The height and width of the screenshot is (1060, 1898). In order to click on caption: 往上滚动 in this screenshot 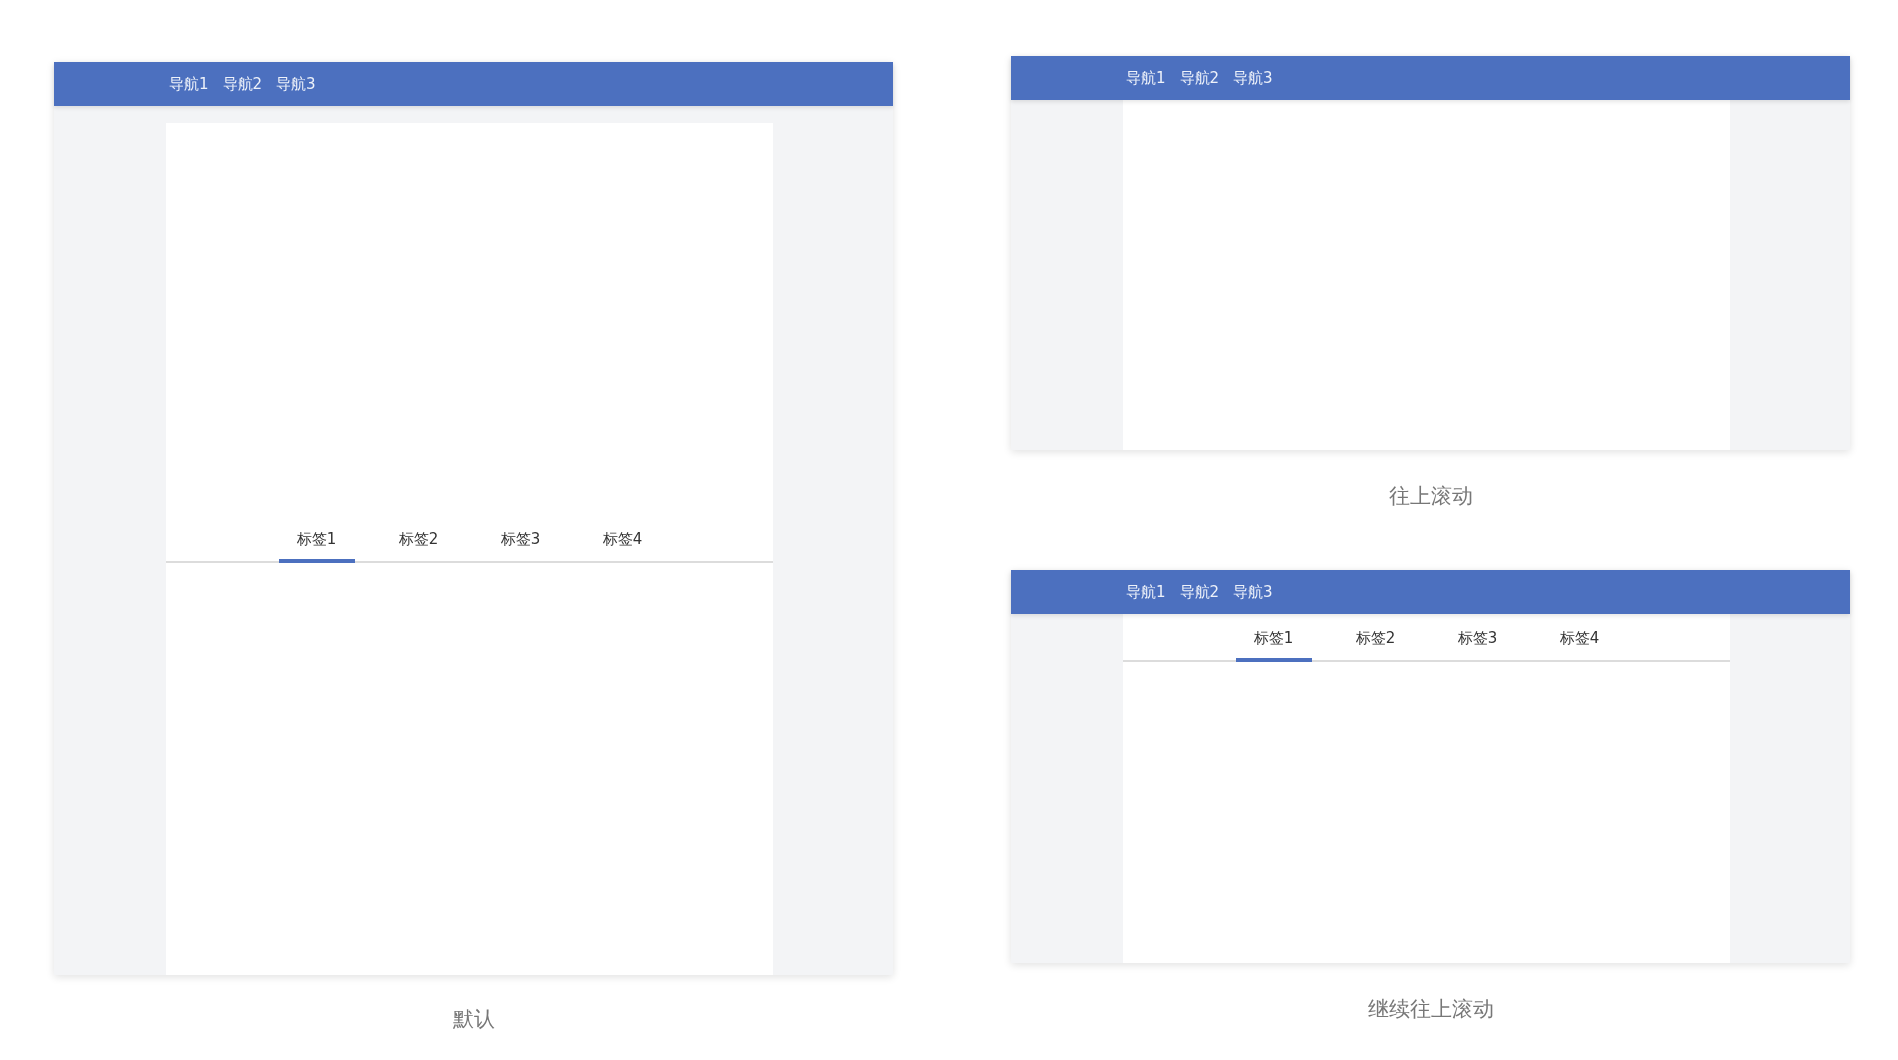, I will do `click(1430, 496)`.